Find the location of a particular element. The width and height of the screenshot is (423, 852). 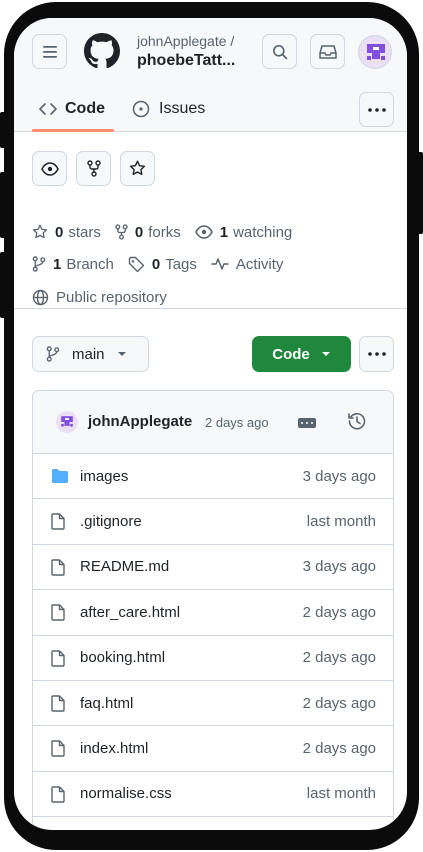

more-tabs-button is located at coordinates (376, 109).